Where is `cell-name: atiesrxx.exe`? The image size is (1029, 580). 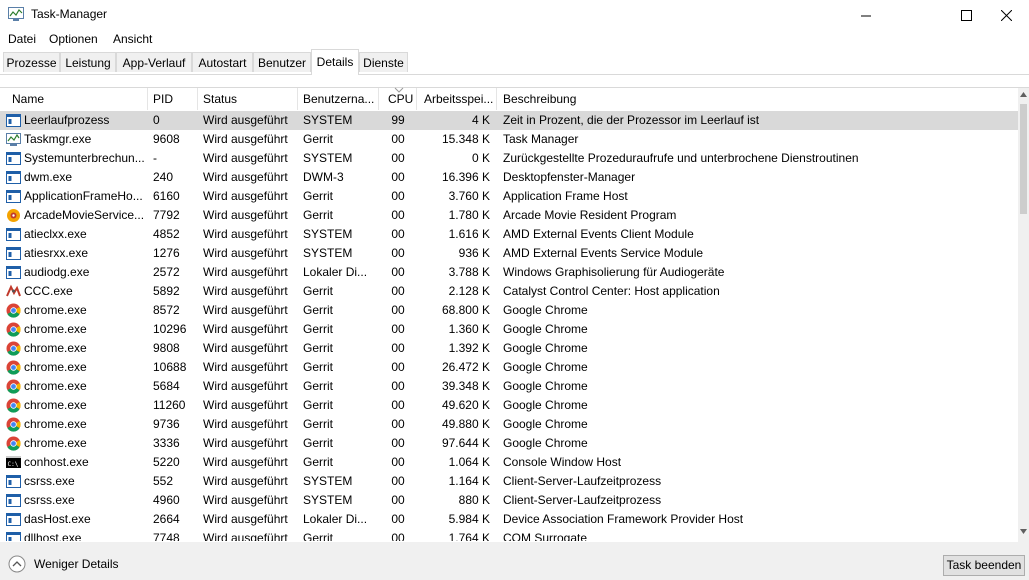 cell-name: atiesrxx.exe is located at coordinates (56, 253).